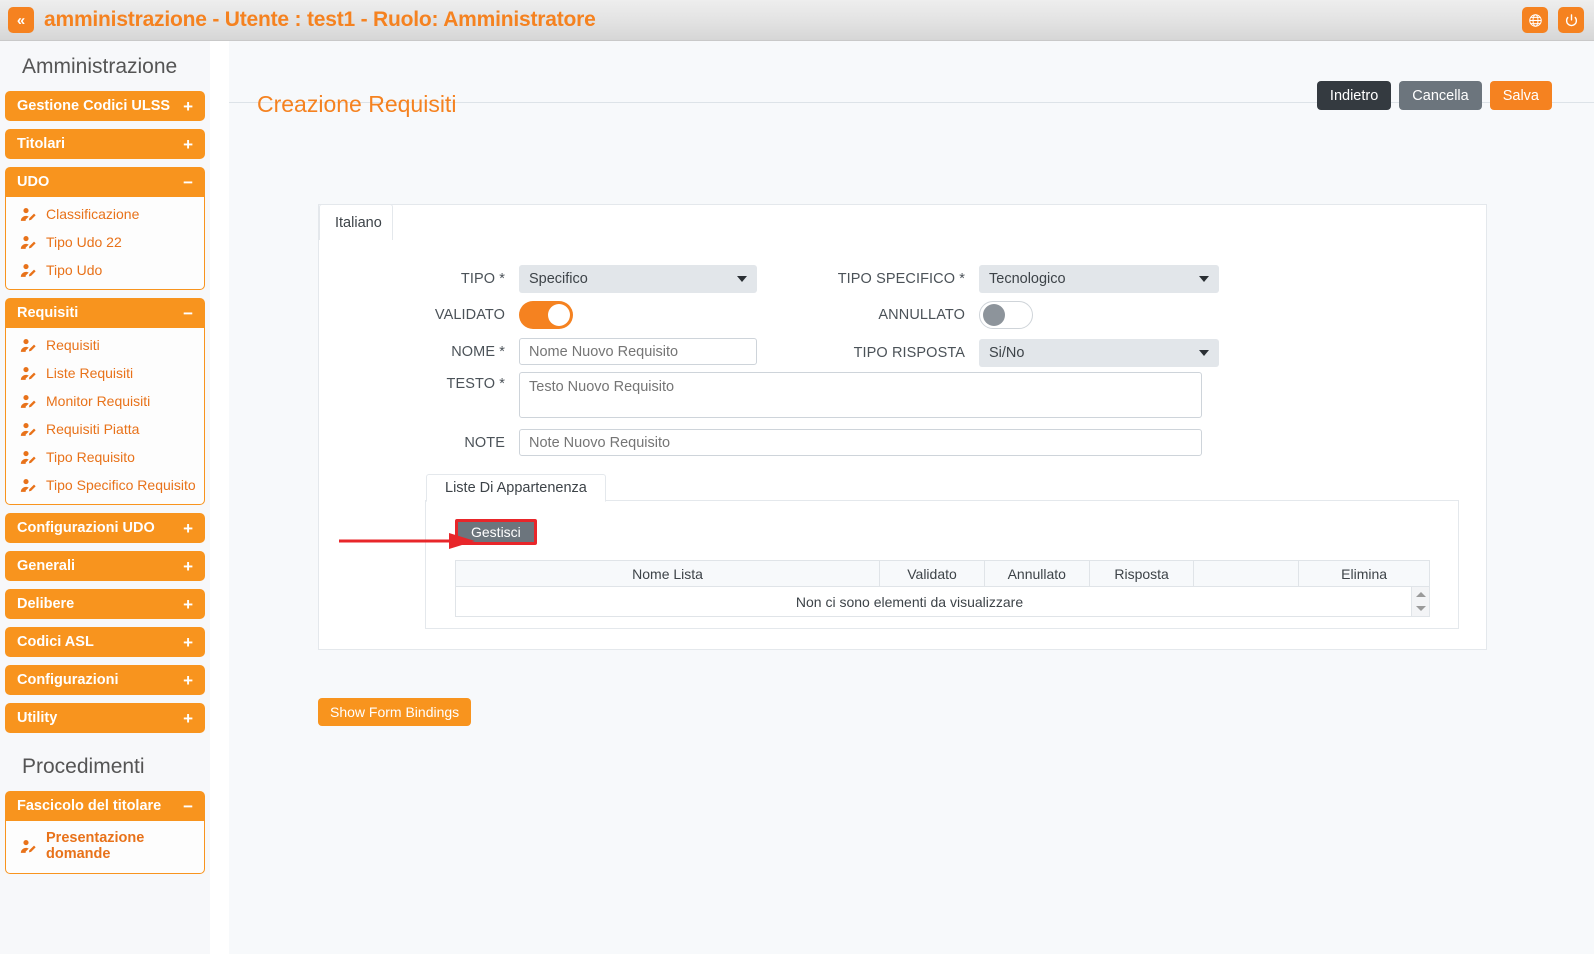 Image resolution: width=1594 pixels, height=954 pixels. Describe the element at coordinates (105, 345) in the screenshot. I see `sidebar-item-requisiti: Requisiti` at that location.